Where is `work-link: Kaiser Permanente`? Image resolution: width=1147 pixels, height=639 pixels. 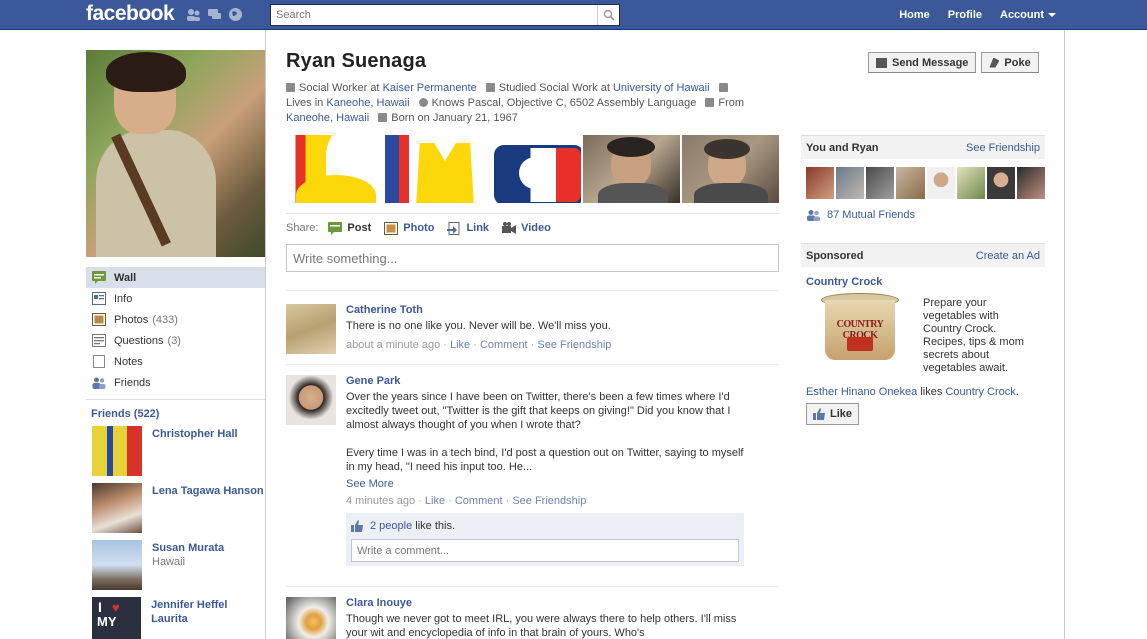 work-link: Kaiser Permanente is located at coordinates (430, 88).